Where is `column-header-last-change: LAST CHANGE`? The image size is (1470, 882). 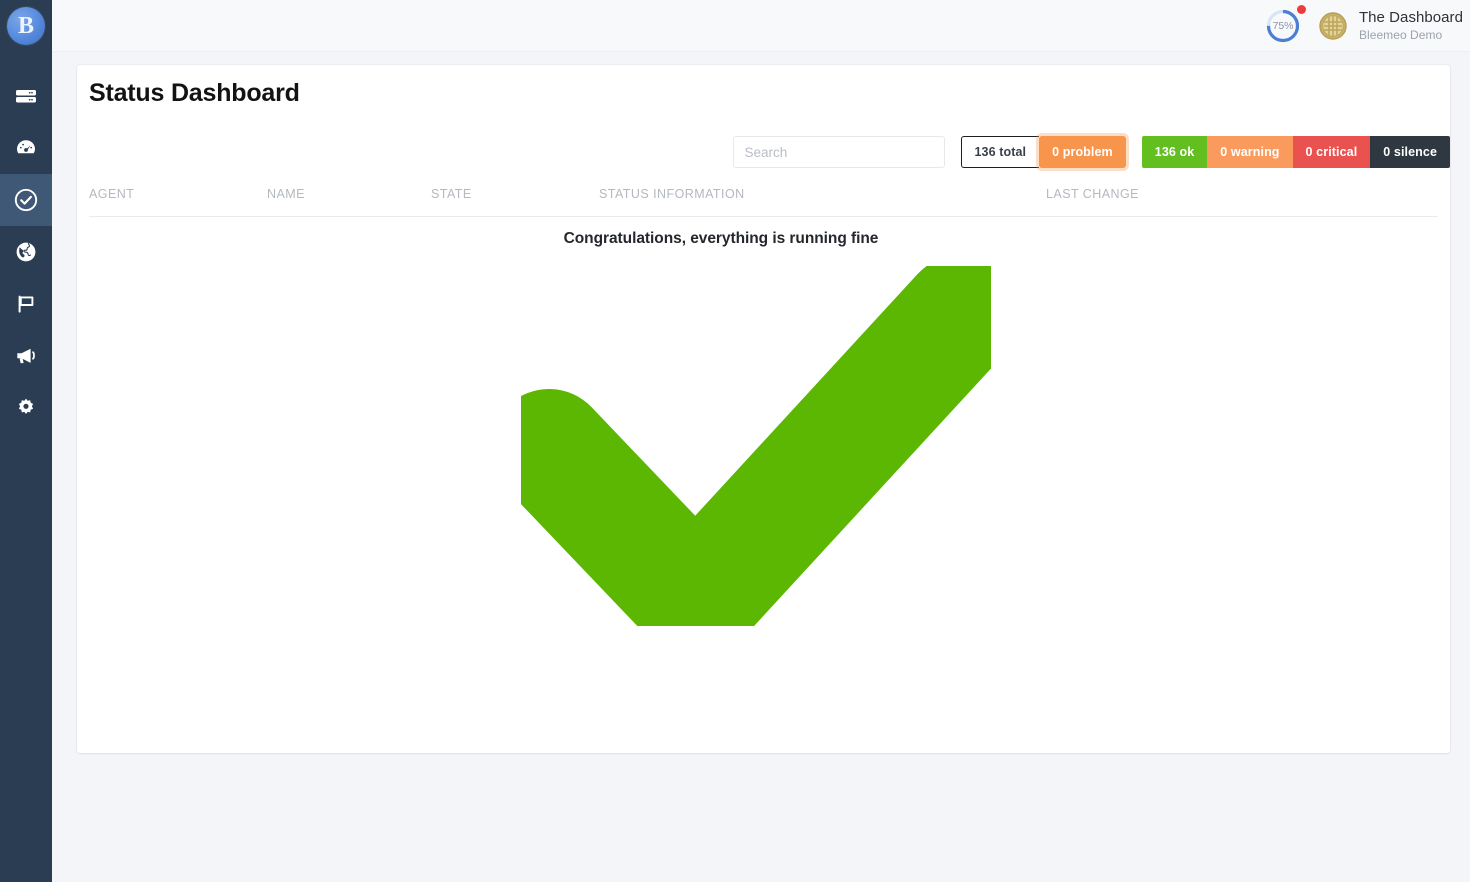
column-header-last-change: LAST CHANGE is located at coordinates (1092, 194).